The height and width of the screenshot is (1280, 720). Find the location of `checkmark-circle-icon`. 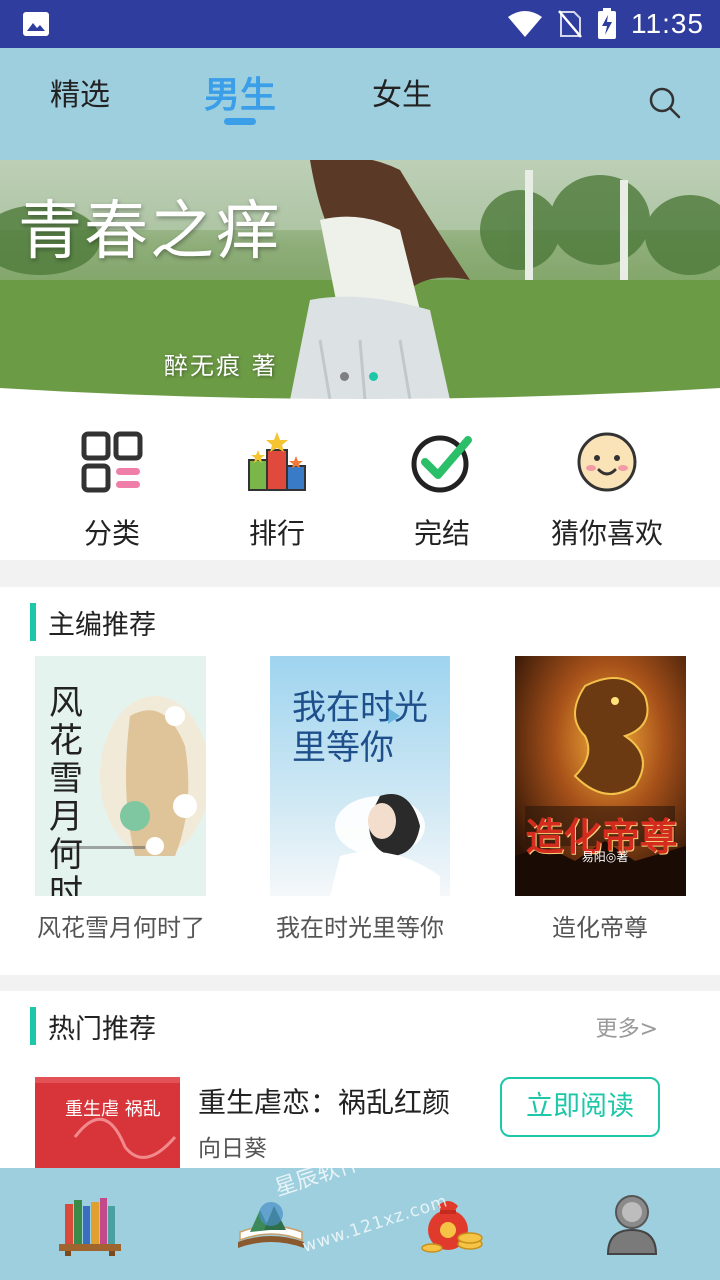

checkmark-circle-icon is located at coordinates (441, 464).